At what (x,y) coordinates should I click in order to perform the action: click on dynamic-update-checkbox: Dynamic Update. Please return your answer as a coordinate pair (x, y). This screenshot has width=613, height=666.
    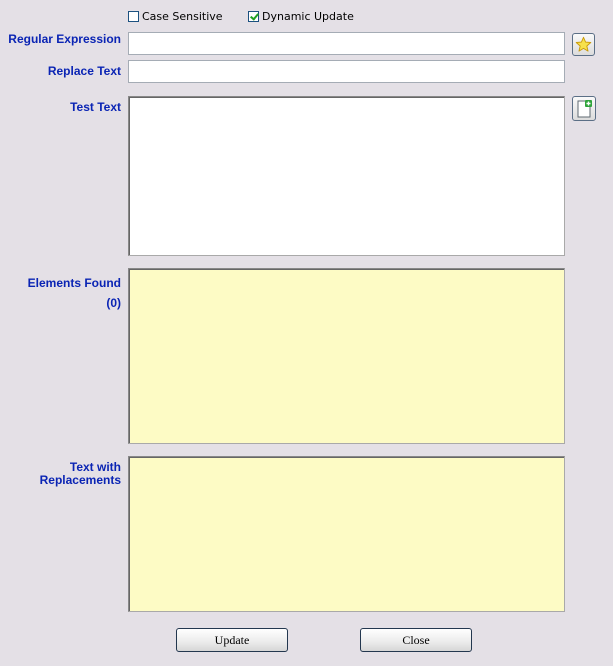
    Looking at the image, I should click on (301, 16).